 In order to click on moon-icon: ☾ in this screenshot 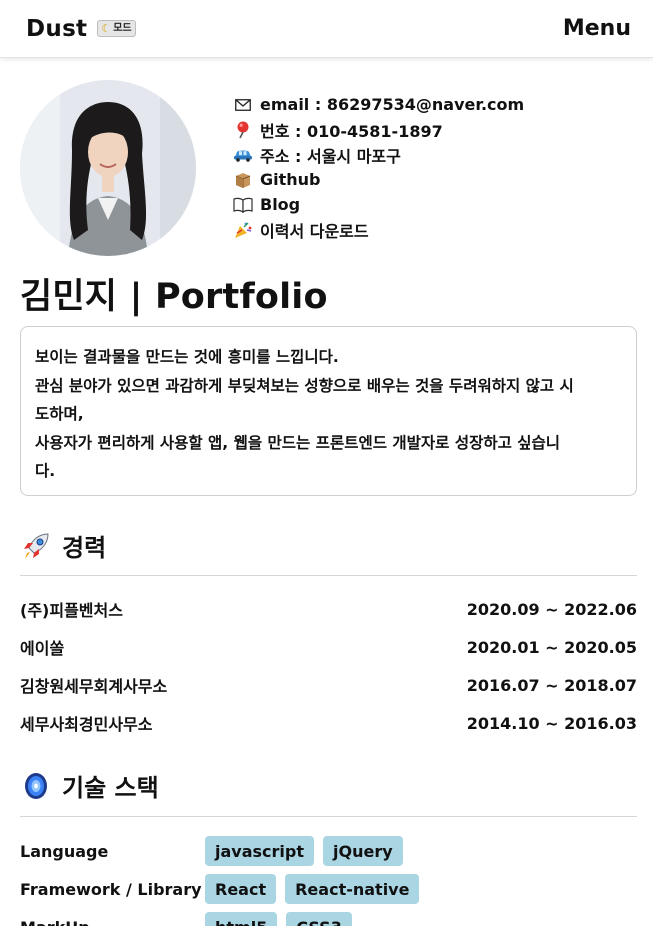, I will do `click(106, 28)`.